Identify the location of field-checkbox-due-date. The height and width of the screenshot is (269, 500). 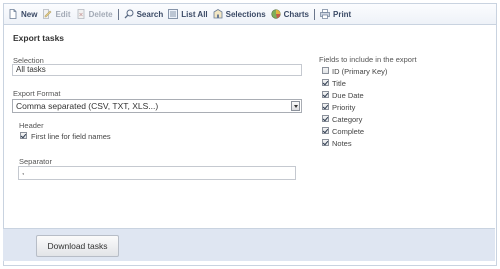
(325, 94).